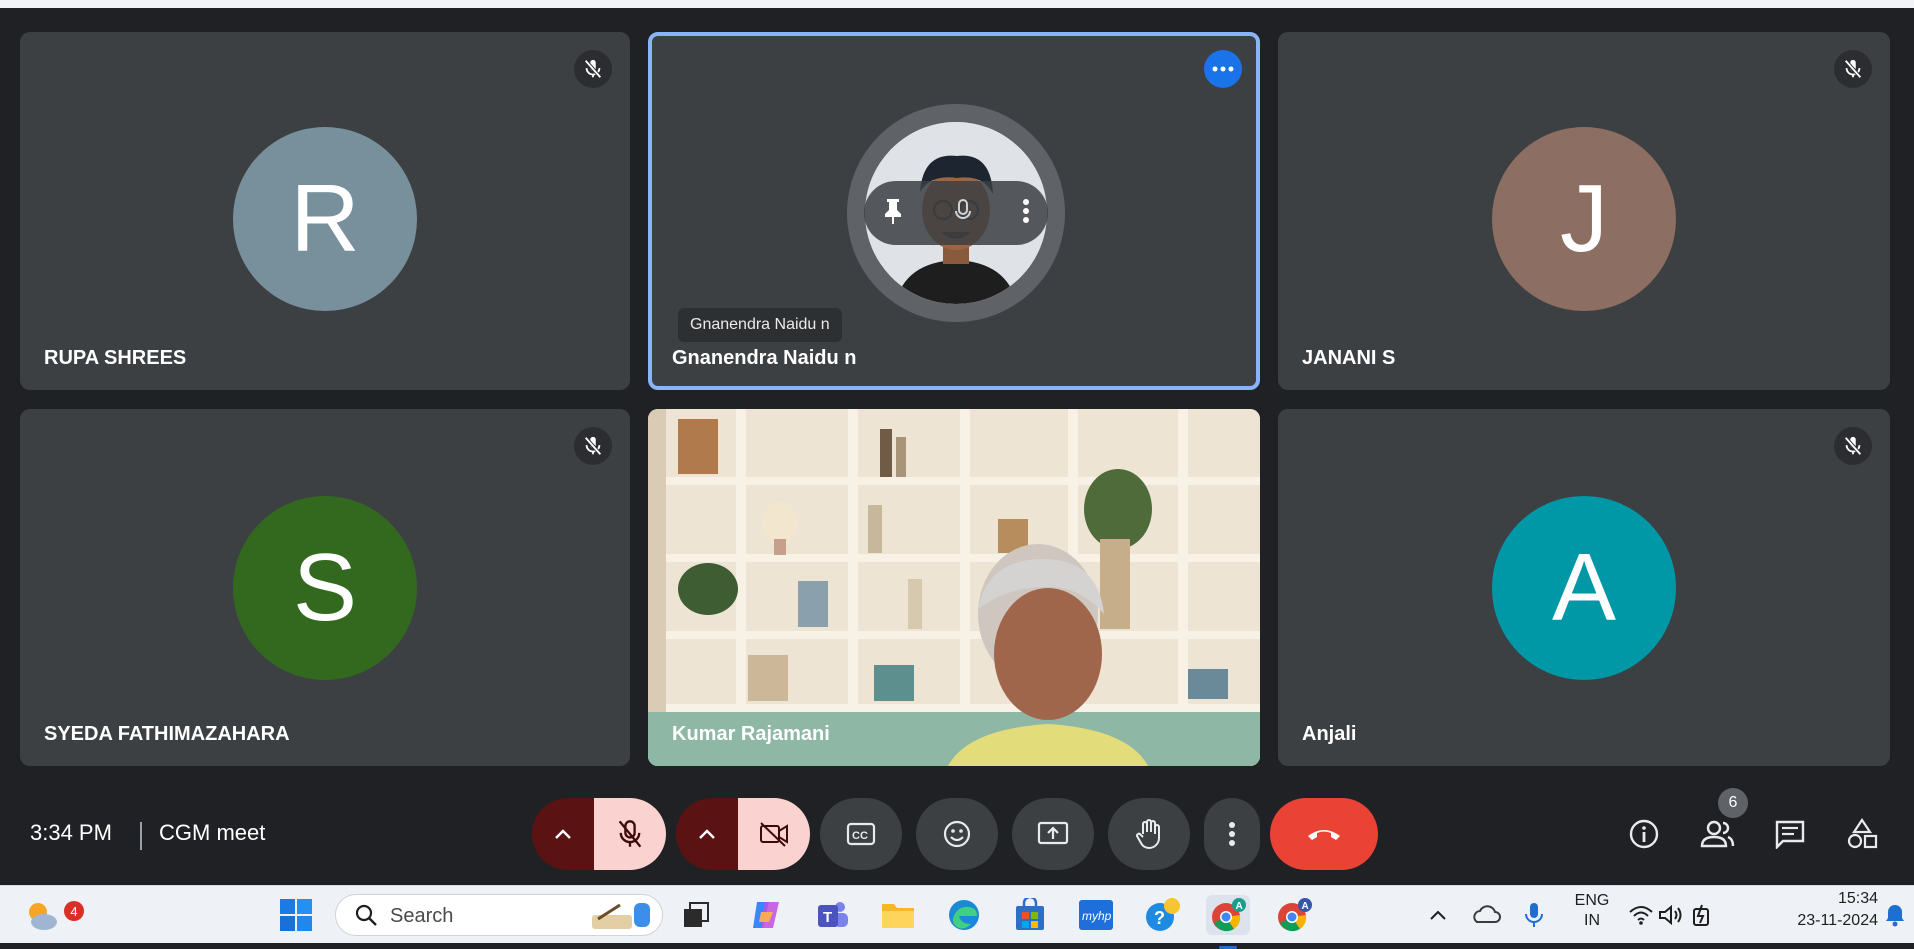 The image size is (1914, 949). I want to click on more-options-button, so click(1232, 834).